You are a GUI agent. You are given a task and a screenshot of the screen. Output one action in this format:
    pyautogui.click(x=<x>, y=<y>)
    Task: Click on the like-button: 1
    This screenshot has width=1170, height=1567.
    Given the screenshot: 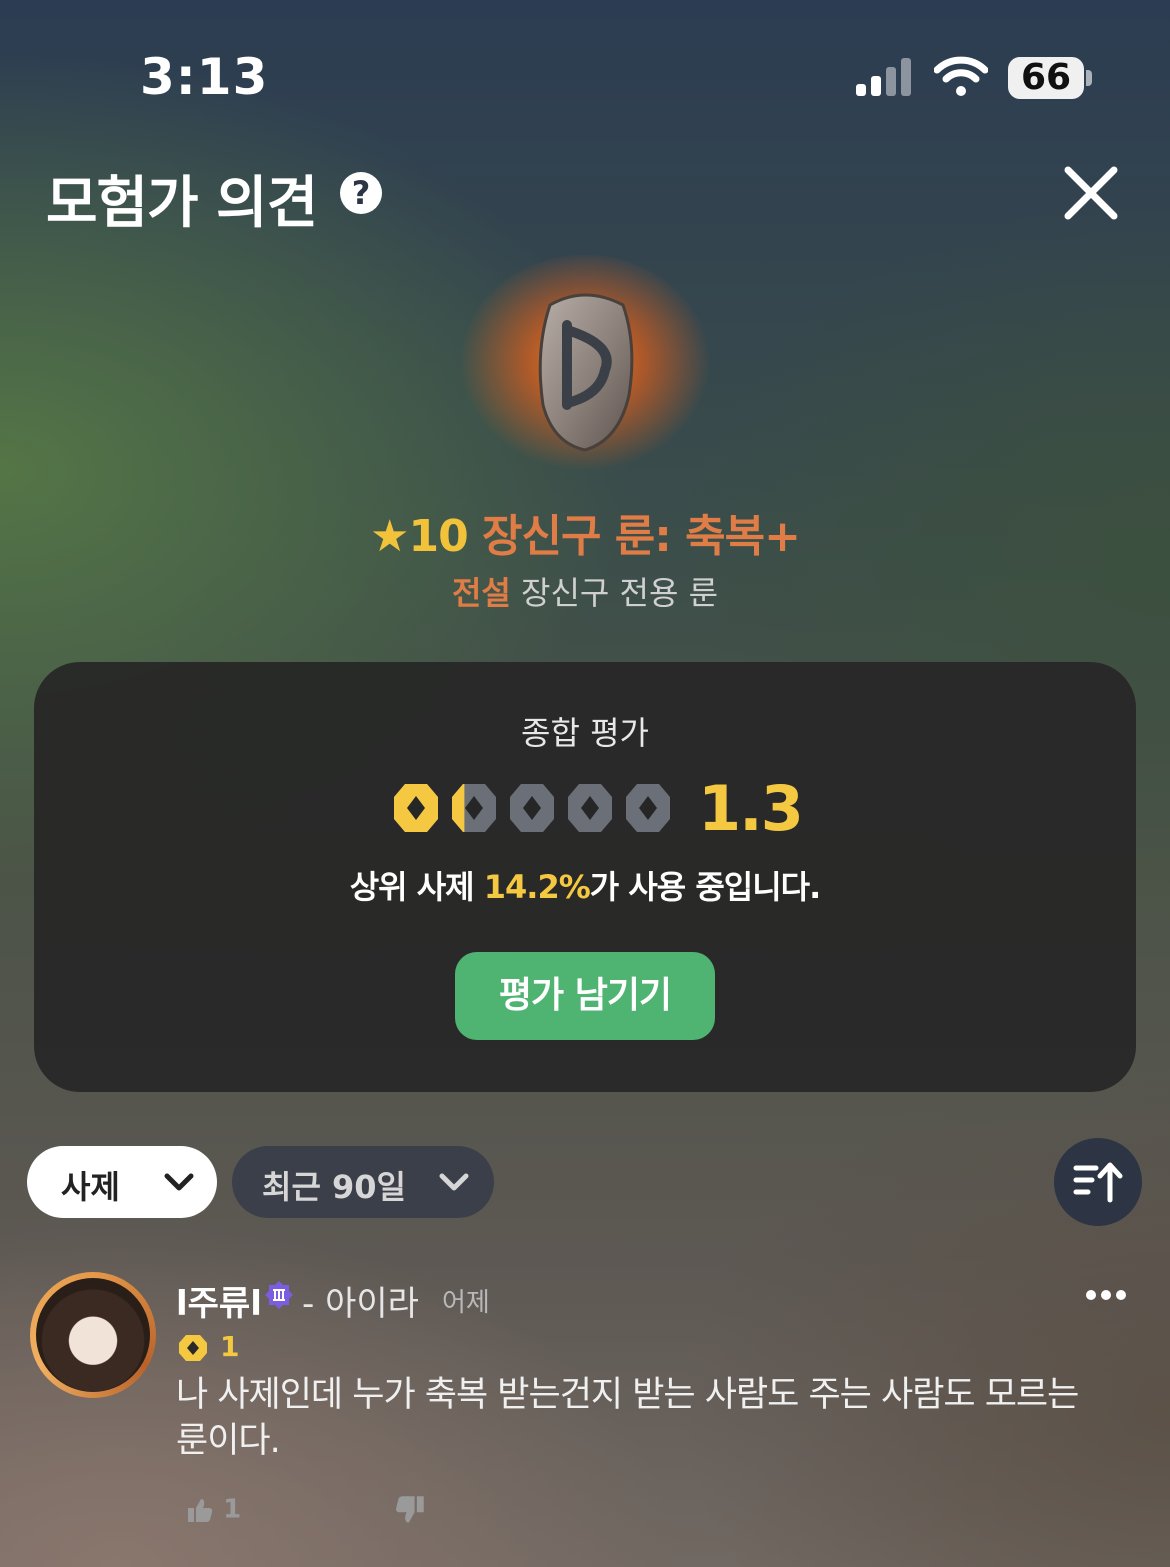 What is the action you would take?
    pyautogui.click(x=231, y=1510)
    